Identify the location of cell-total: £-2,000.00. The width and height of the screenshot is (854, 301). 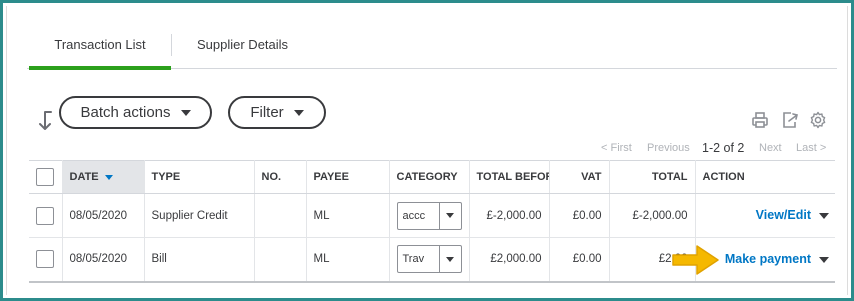
(652, 215).